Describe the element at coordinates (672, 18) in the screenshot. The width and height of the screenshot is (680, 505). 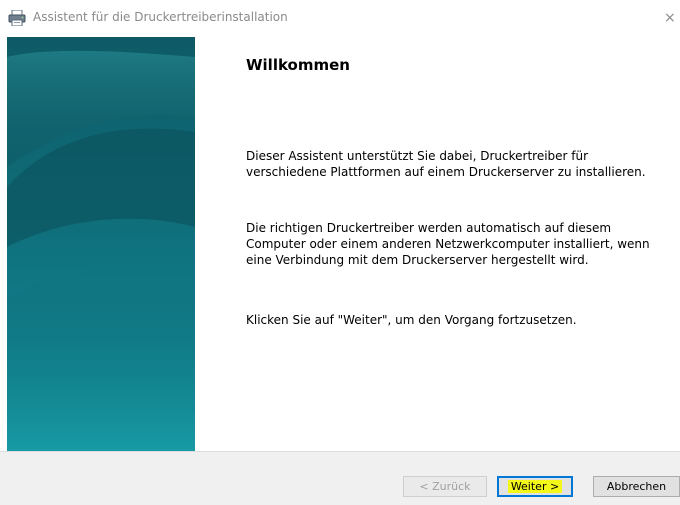
I see `close-icon: ×` at that location.